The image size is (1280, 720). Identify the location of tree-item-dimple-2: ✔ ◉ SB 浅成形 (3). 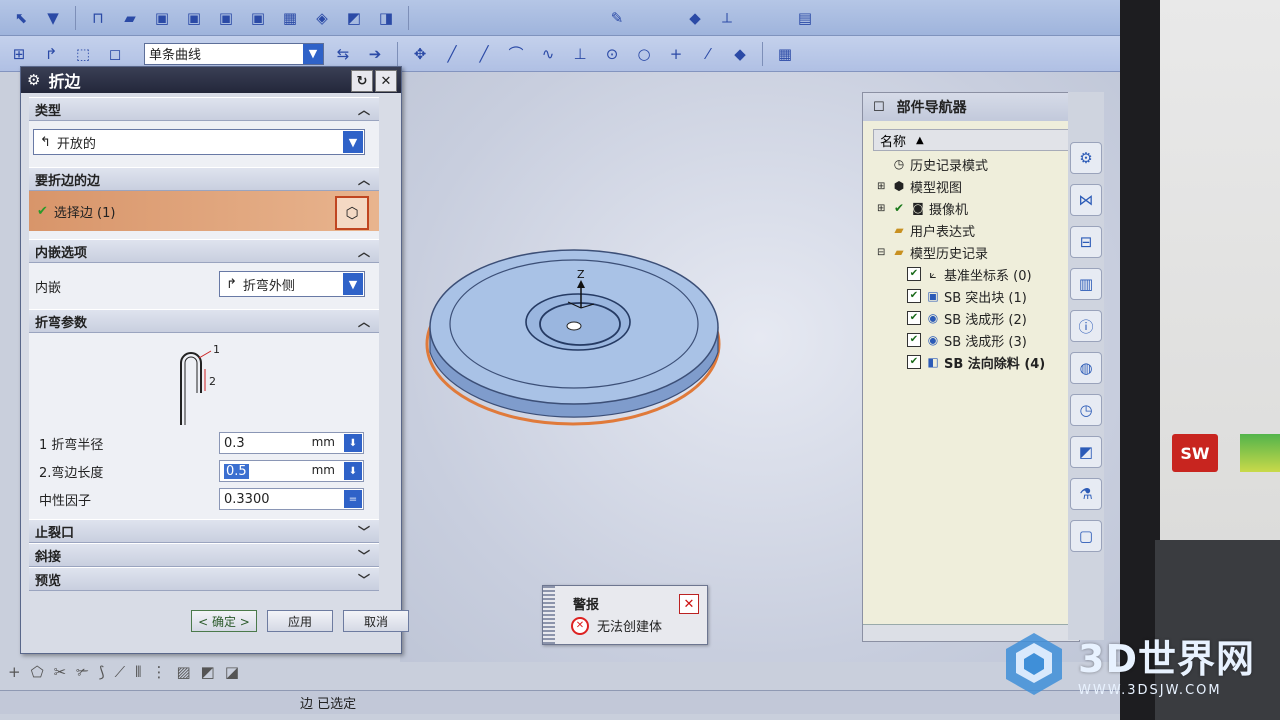
(978, 340).